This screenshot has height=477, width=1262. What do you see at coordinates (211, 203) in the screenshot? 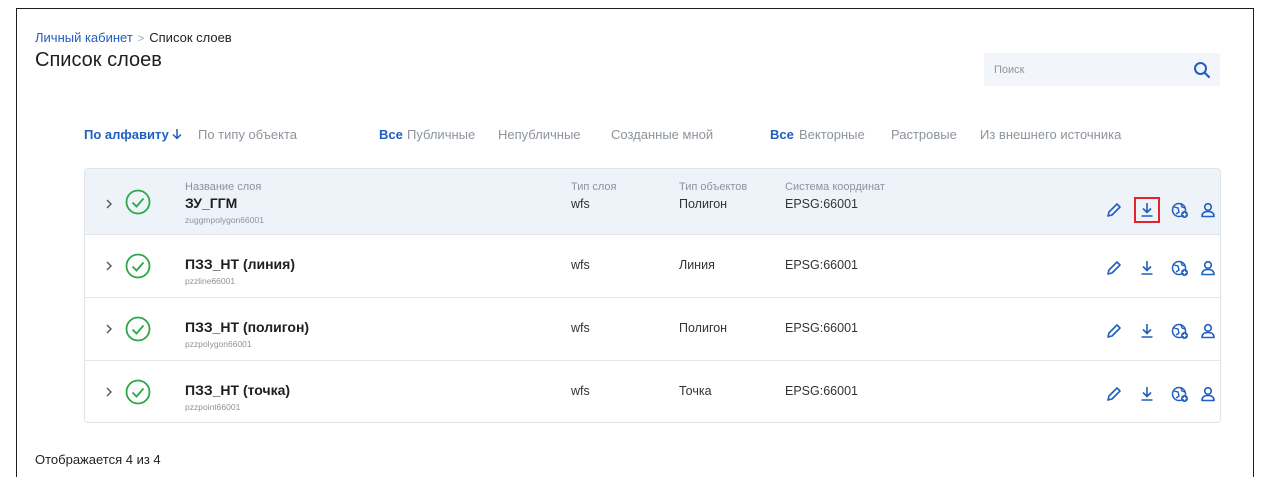
I see `layer-name: ЗУ_ГГМ` at bounding box center [211, 203].